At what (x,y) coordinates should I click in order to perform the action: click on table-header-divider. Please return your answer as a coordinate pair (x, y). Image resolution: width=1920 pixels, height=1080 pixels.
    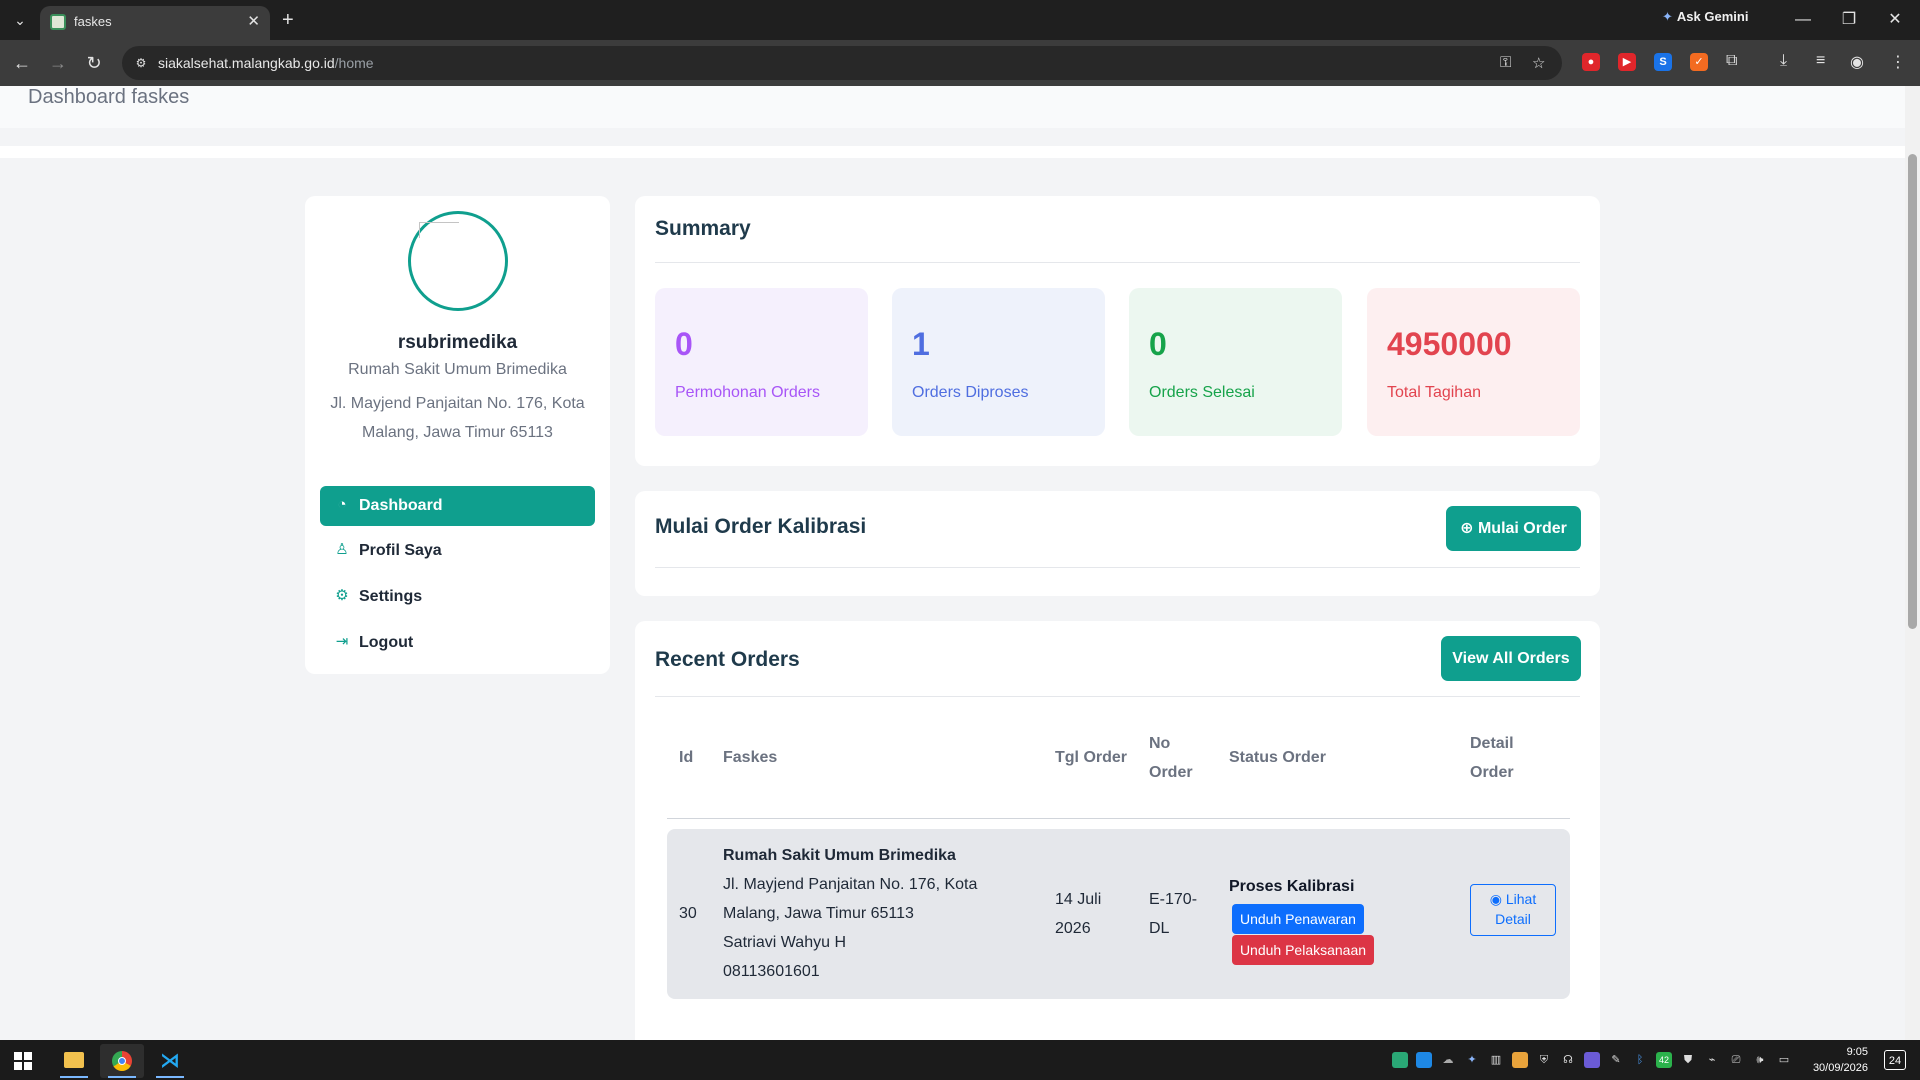
    Looking at the image, I should click on (1118, 818).